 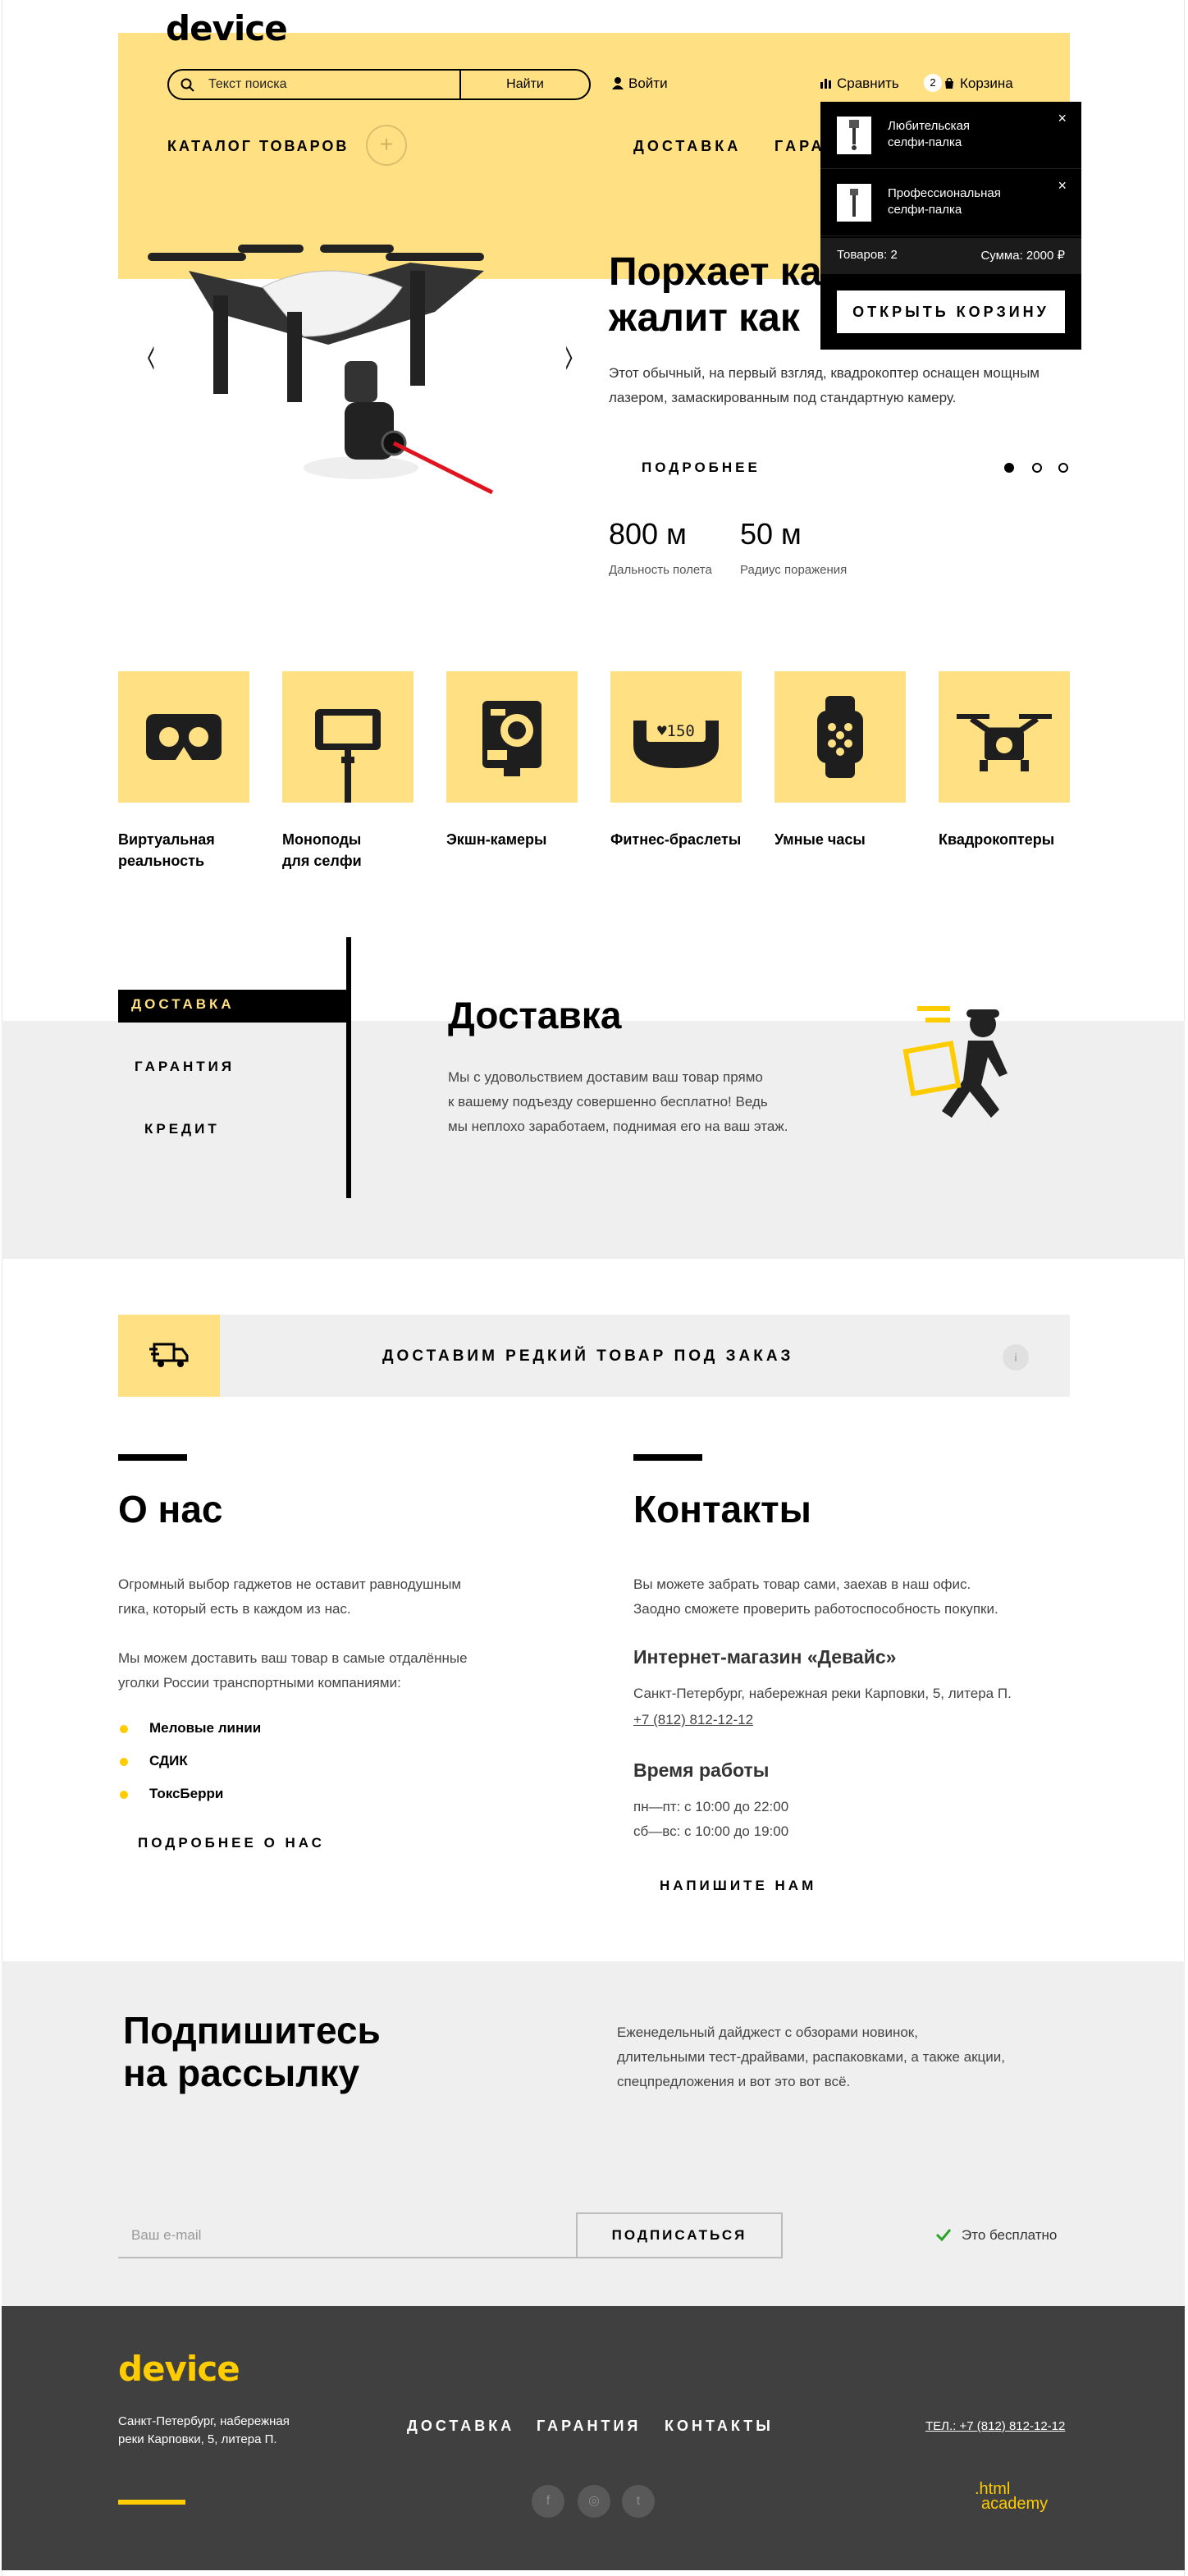 What do you see at coordinates (638, 2501) in the screenshot?
I see `twitter-icon: t` at bounding box center [638, 2501].